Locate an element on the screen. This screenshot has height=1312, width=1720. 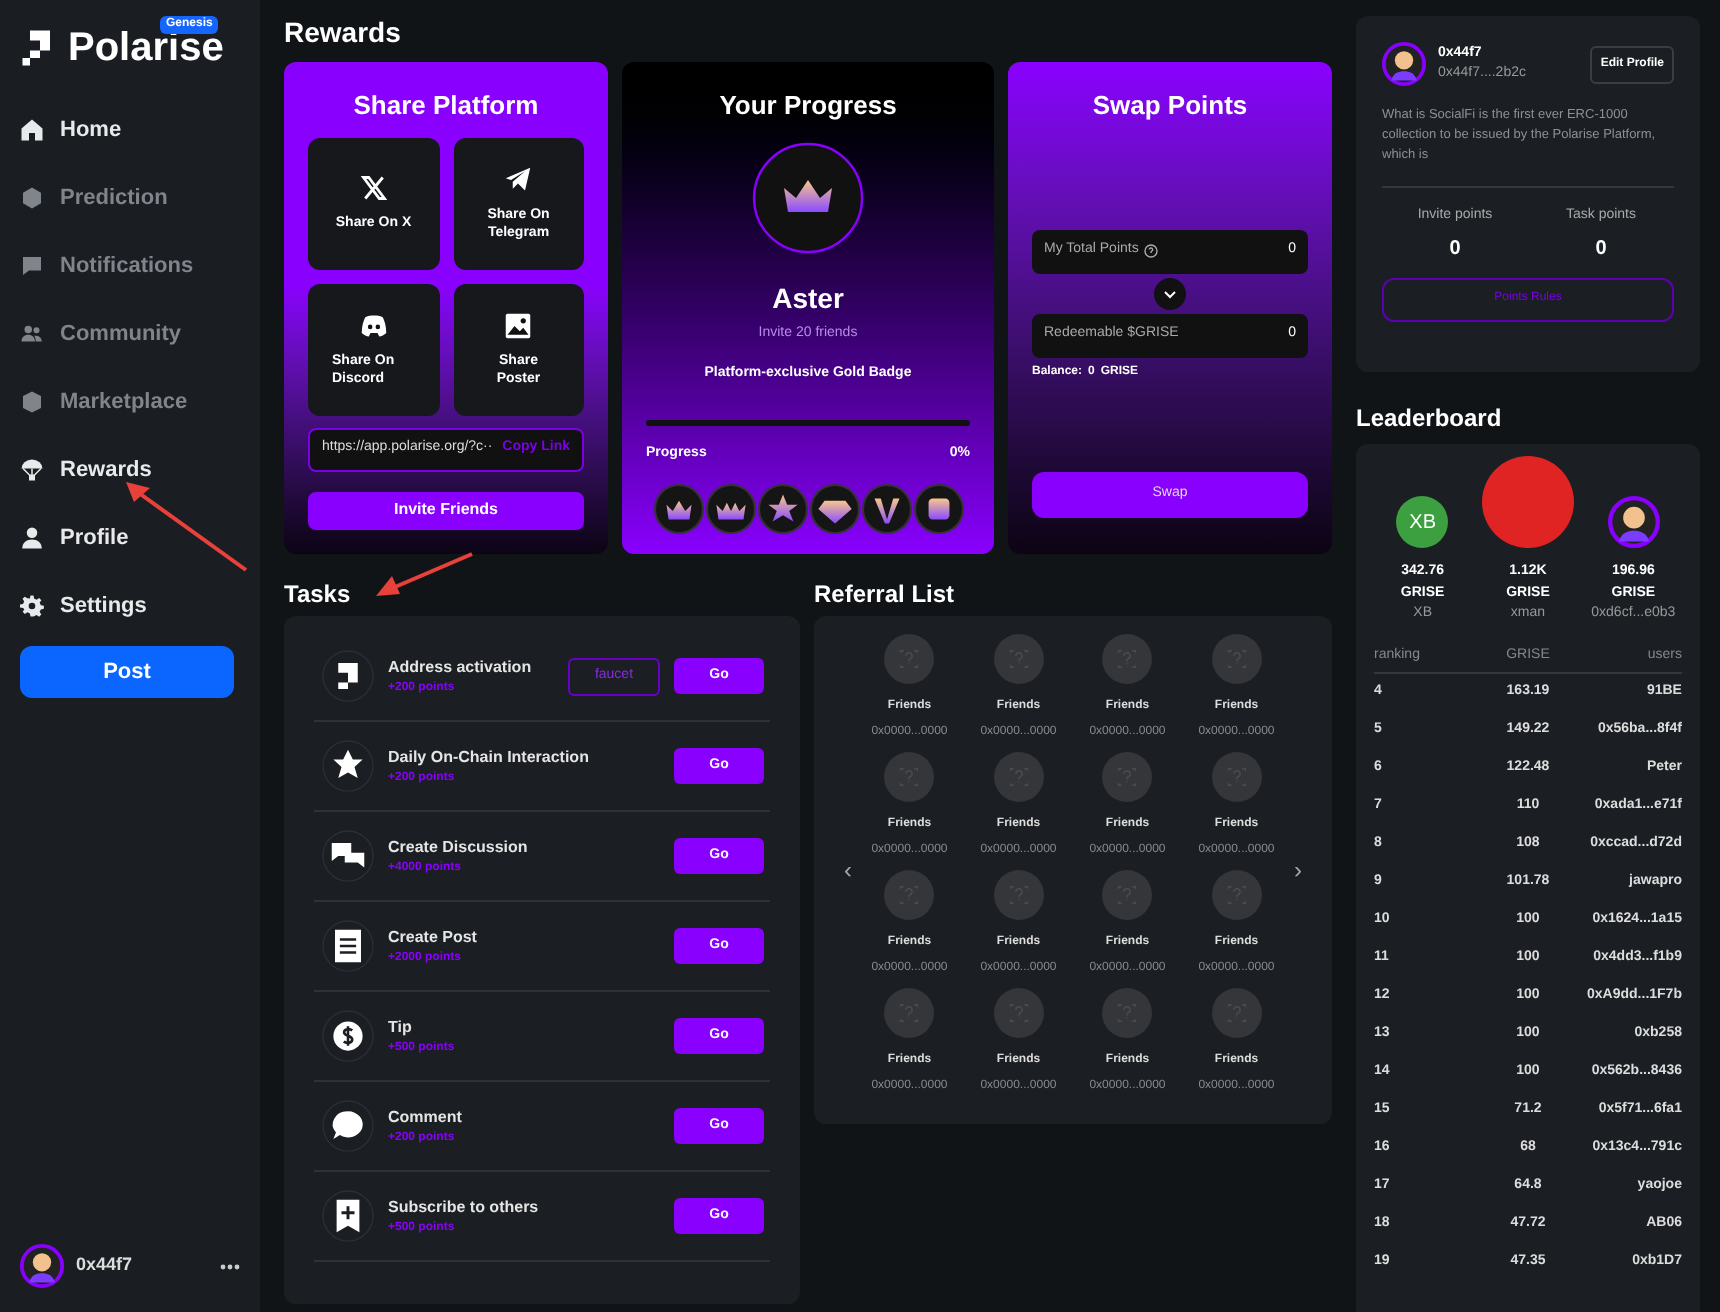
nav-item: Settings is located at coordinates (130, 606).